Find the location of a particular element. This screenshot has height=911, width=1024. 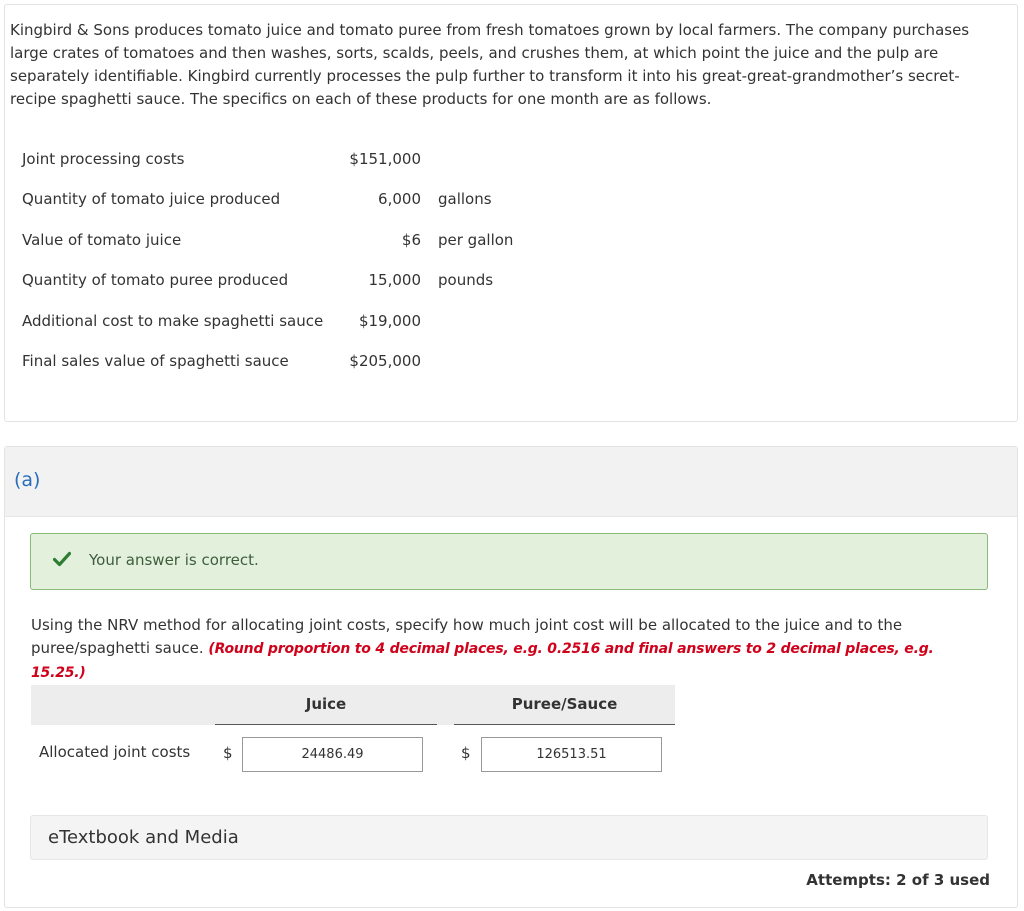

attempts-counter: Attempts: 2 of 3 used is located at coordinates (898, 880).